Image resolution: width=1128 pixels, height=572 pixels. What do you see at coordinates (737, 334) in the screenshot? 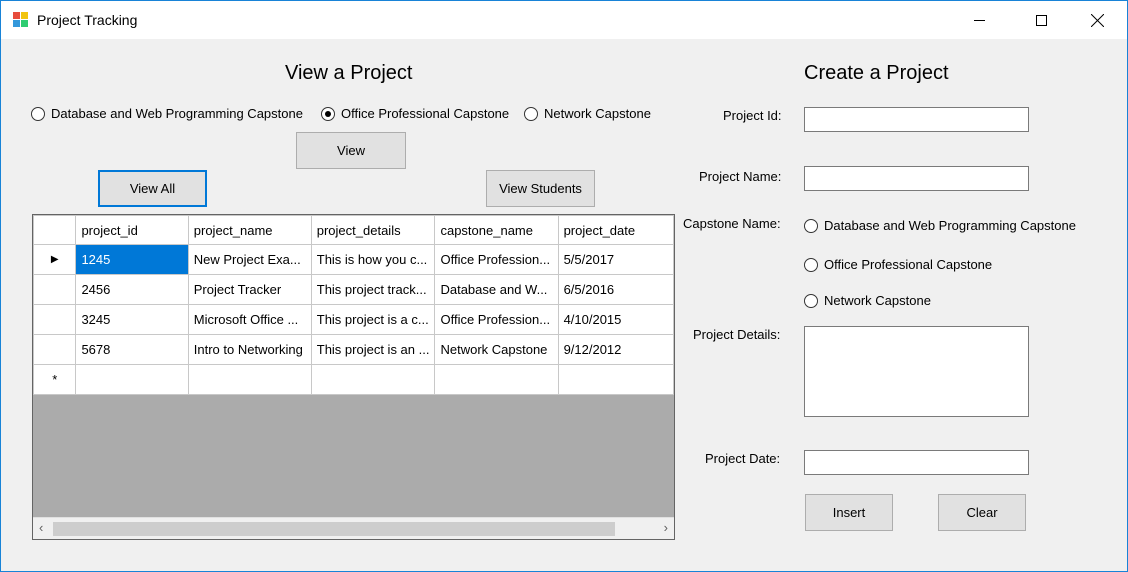
I see `project-details-label: Project Details:` at bounding box center [737, 334].